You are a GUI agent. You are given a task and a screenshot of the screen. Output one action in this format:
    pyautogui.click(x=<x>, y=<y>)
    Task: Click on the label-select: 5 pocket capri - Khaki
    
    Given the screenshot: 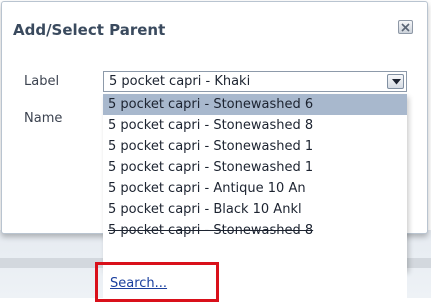 What is the action you would take?
    pyautogui.click(x=255, y=81)
    